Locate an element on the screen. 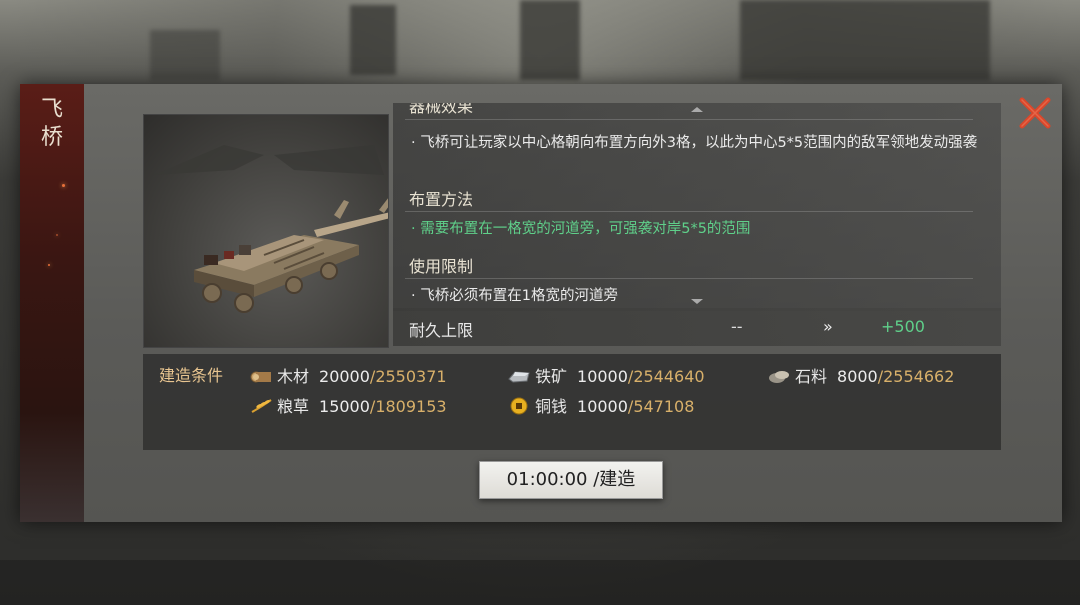 The image size is (1080, 605). background-bottom-bar is located at coordinates (540, 582).